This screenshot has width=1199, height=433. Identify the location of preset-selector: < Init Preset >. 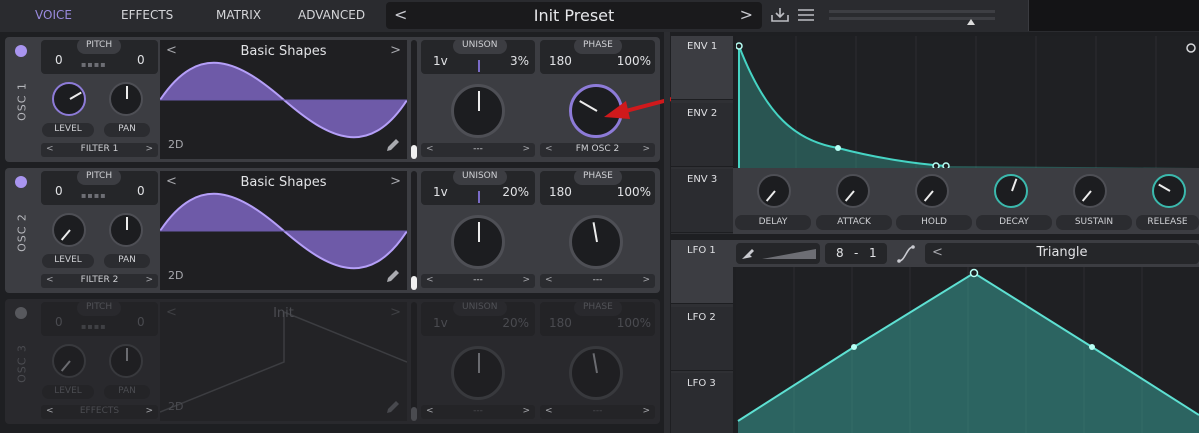
(574, 15).